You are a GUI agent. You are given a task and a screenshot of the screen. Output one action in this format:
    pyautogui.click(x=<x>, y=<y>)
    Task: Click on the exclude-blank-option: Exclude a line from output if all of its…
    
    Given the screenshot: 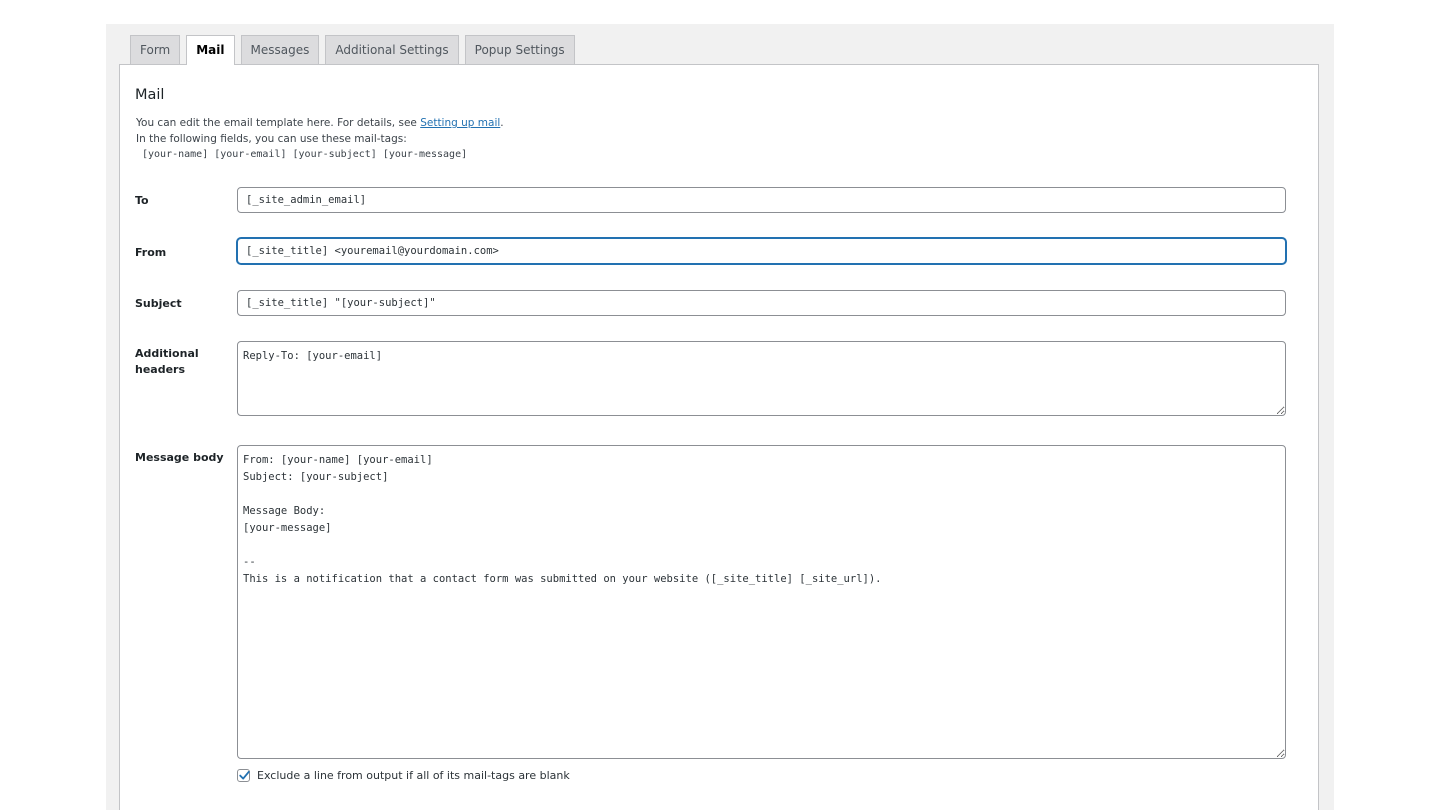 What is the action you would take?
    pyautogui.click(x=403, y=775)
    